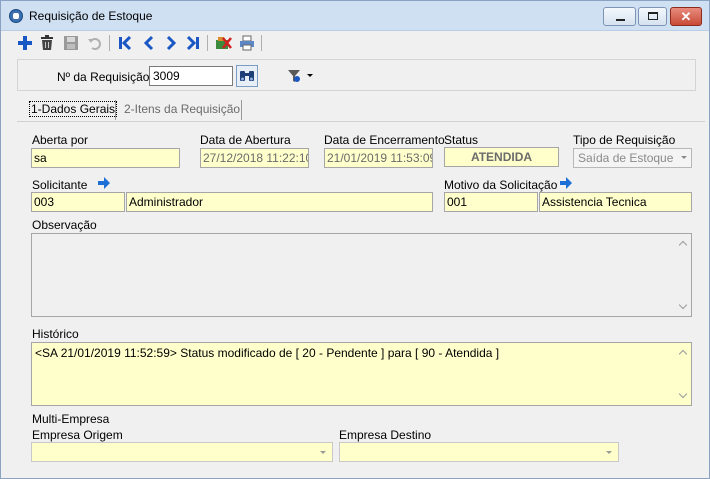 The image size is (710, 479). What do you see at coordinates (479, 452) in the screenshot?
I see `empresa-destino-select` at bounding box center [479, 452].